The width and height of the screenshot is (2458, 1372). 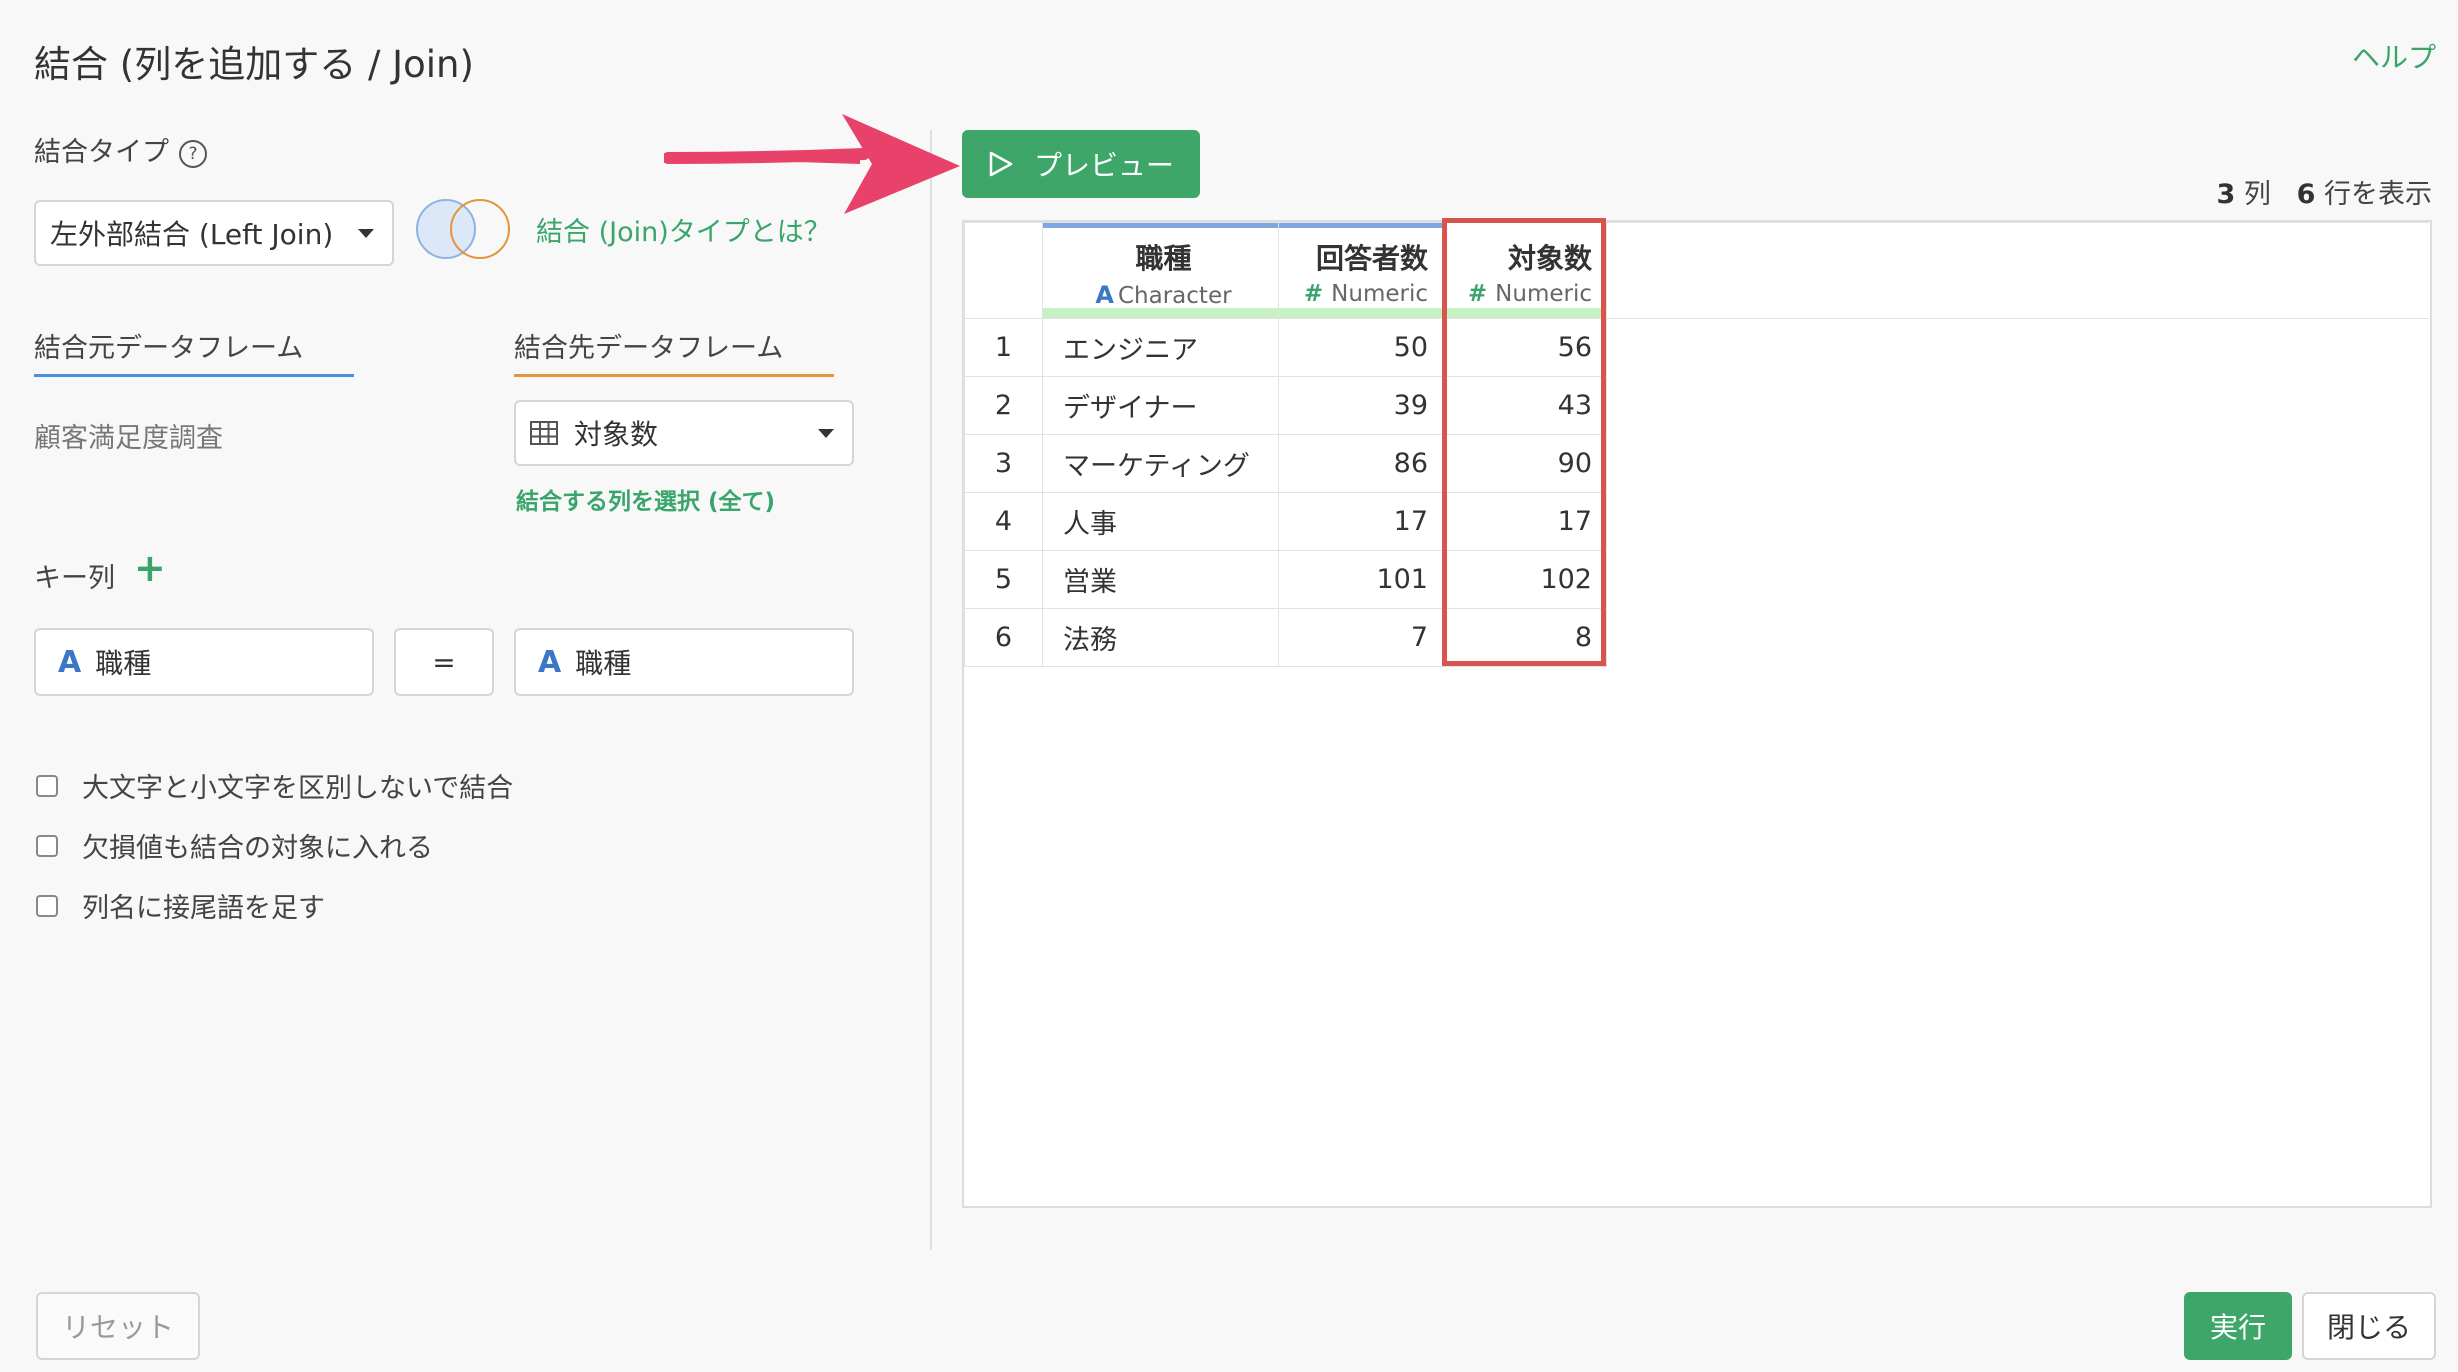 What do you see at coordinates (118, 1326) in the screenshot?
I see `reset-button: リセット` at bounding box center [118, 1326].